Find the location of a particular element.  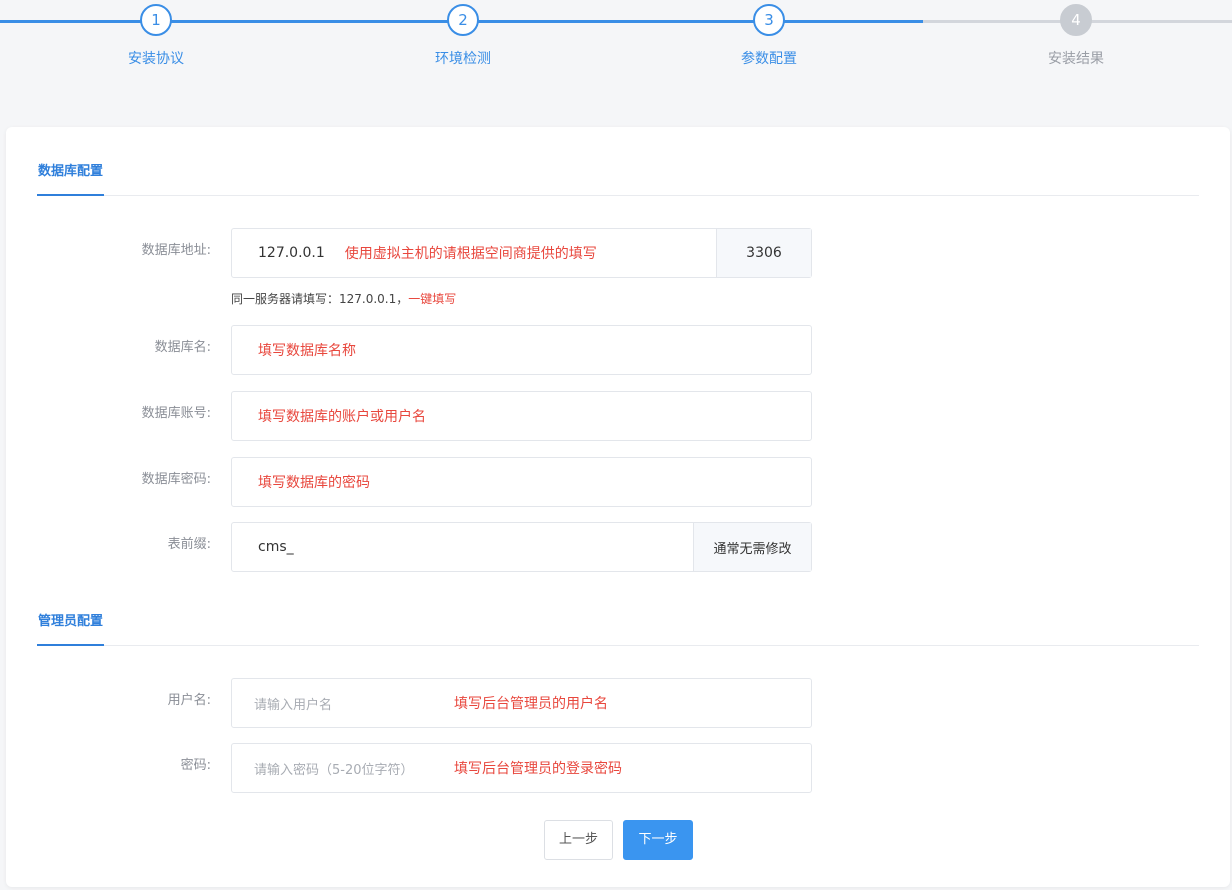

install-stepper: 1 安装协议 2 环境检测 3 参数配置 4 安装结果 is located at coordinates (616, 50).